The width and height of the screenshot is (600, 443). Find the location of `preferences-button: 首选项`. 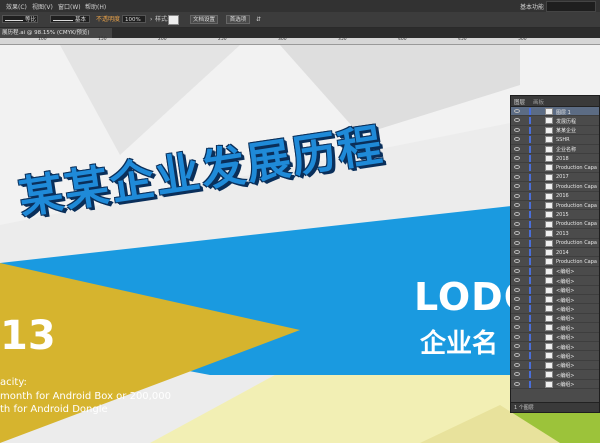

preferences-button: 首选项 is located at coordinates (238, 19).